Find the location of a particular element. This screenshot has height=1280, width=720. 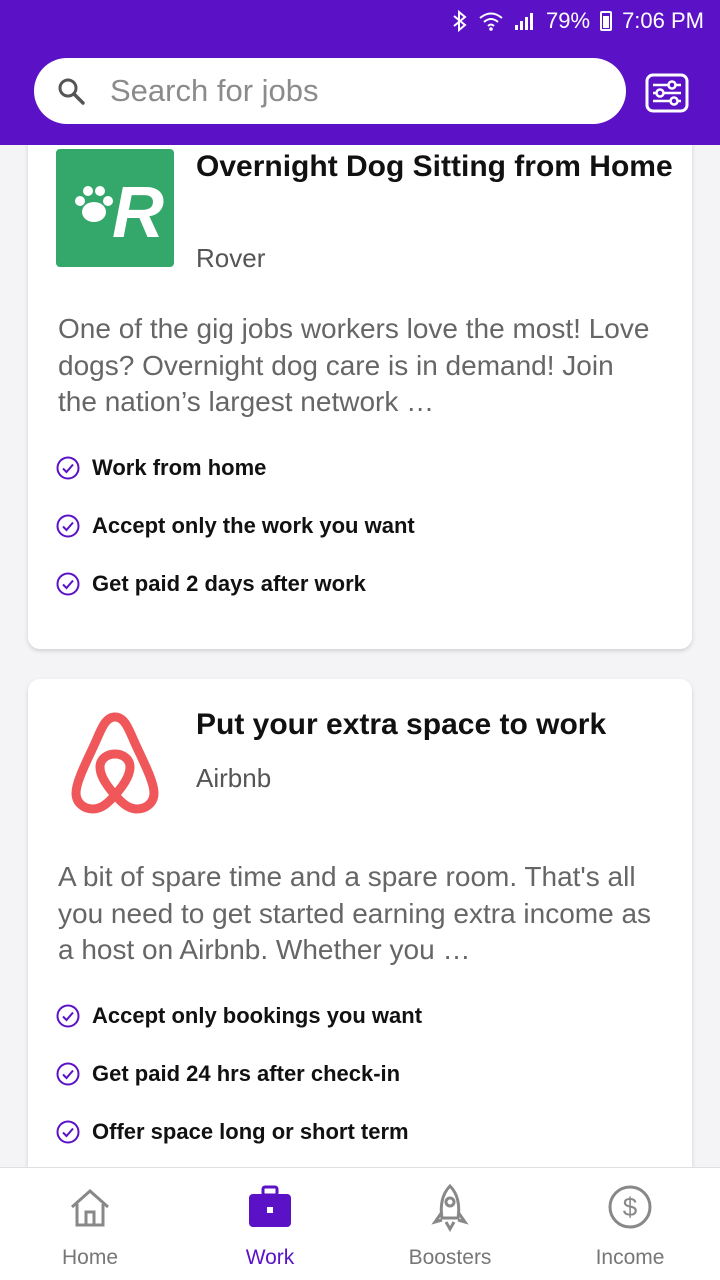

filter-settings-icon is located at coordinates (667, 93).